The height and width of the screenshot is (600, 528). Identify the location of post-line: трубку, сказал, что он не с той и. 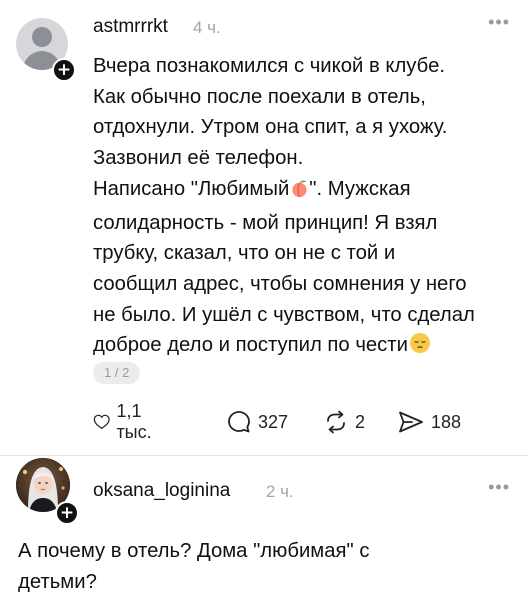
(244, 253).